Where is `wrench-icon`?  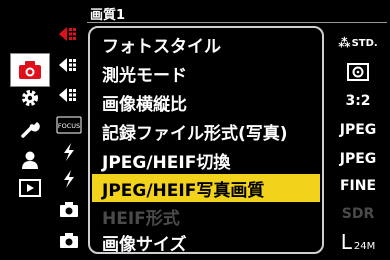 wrench-icon is located at coordinates (30, 130).